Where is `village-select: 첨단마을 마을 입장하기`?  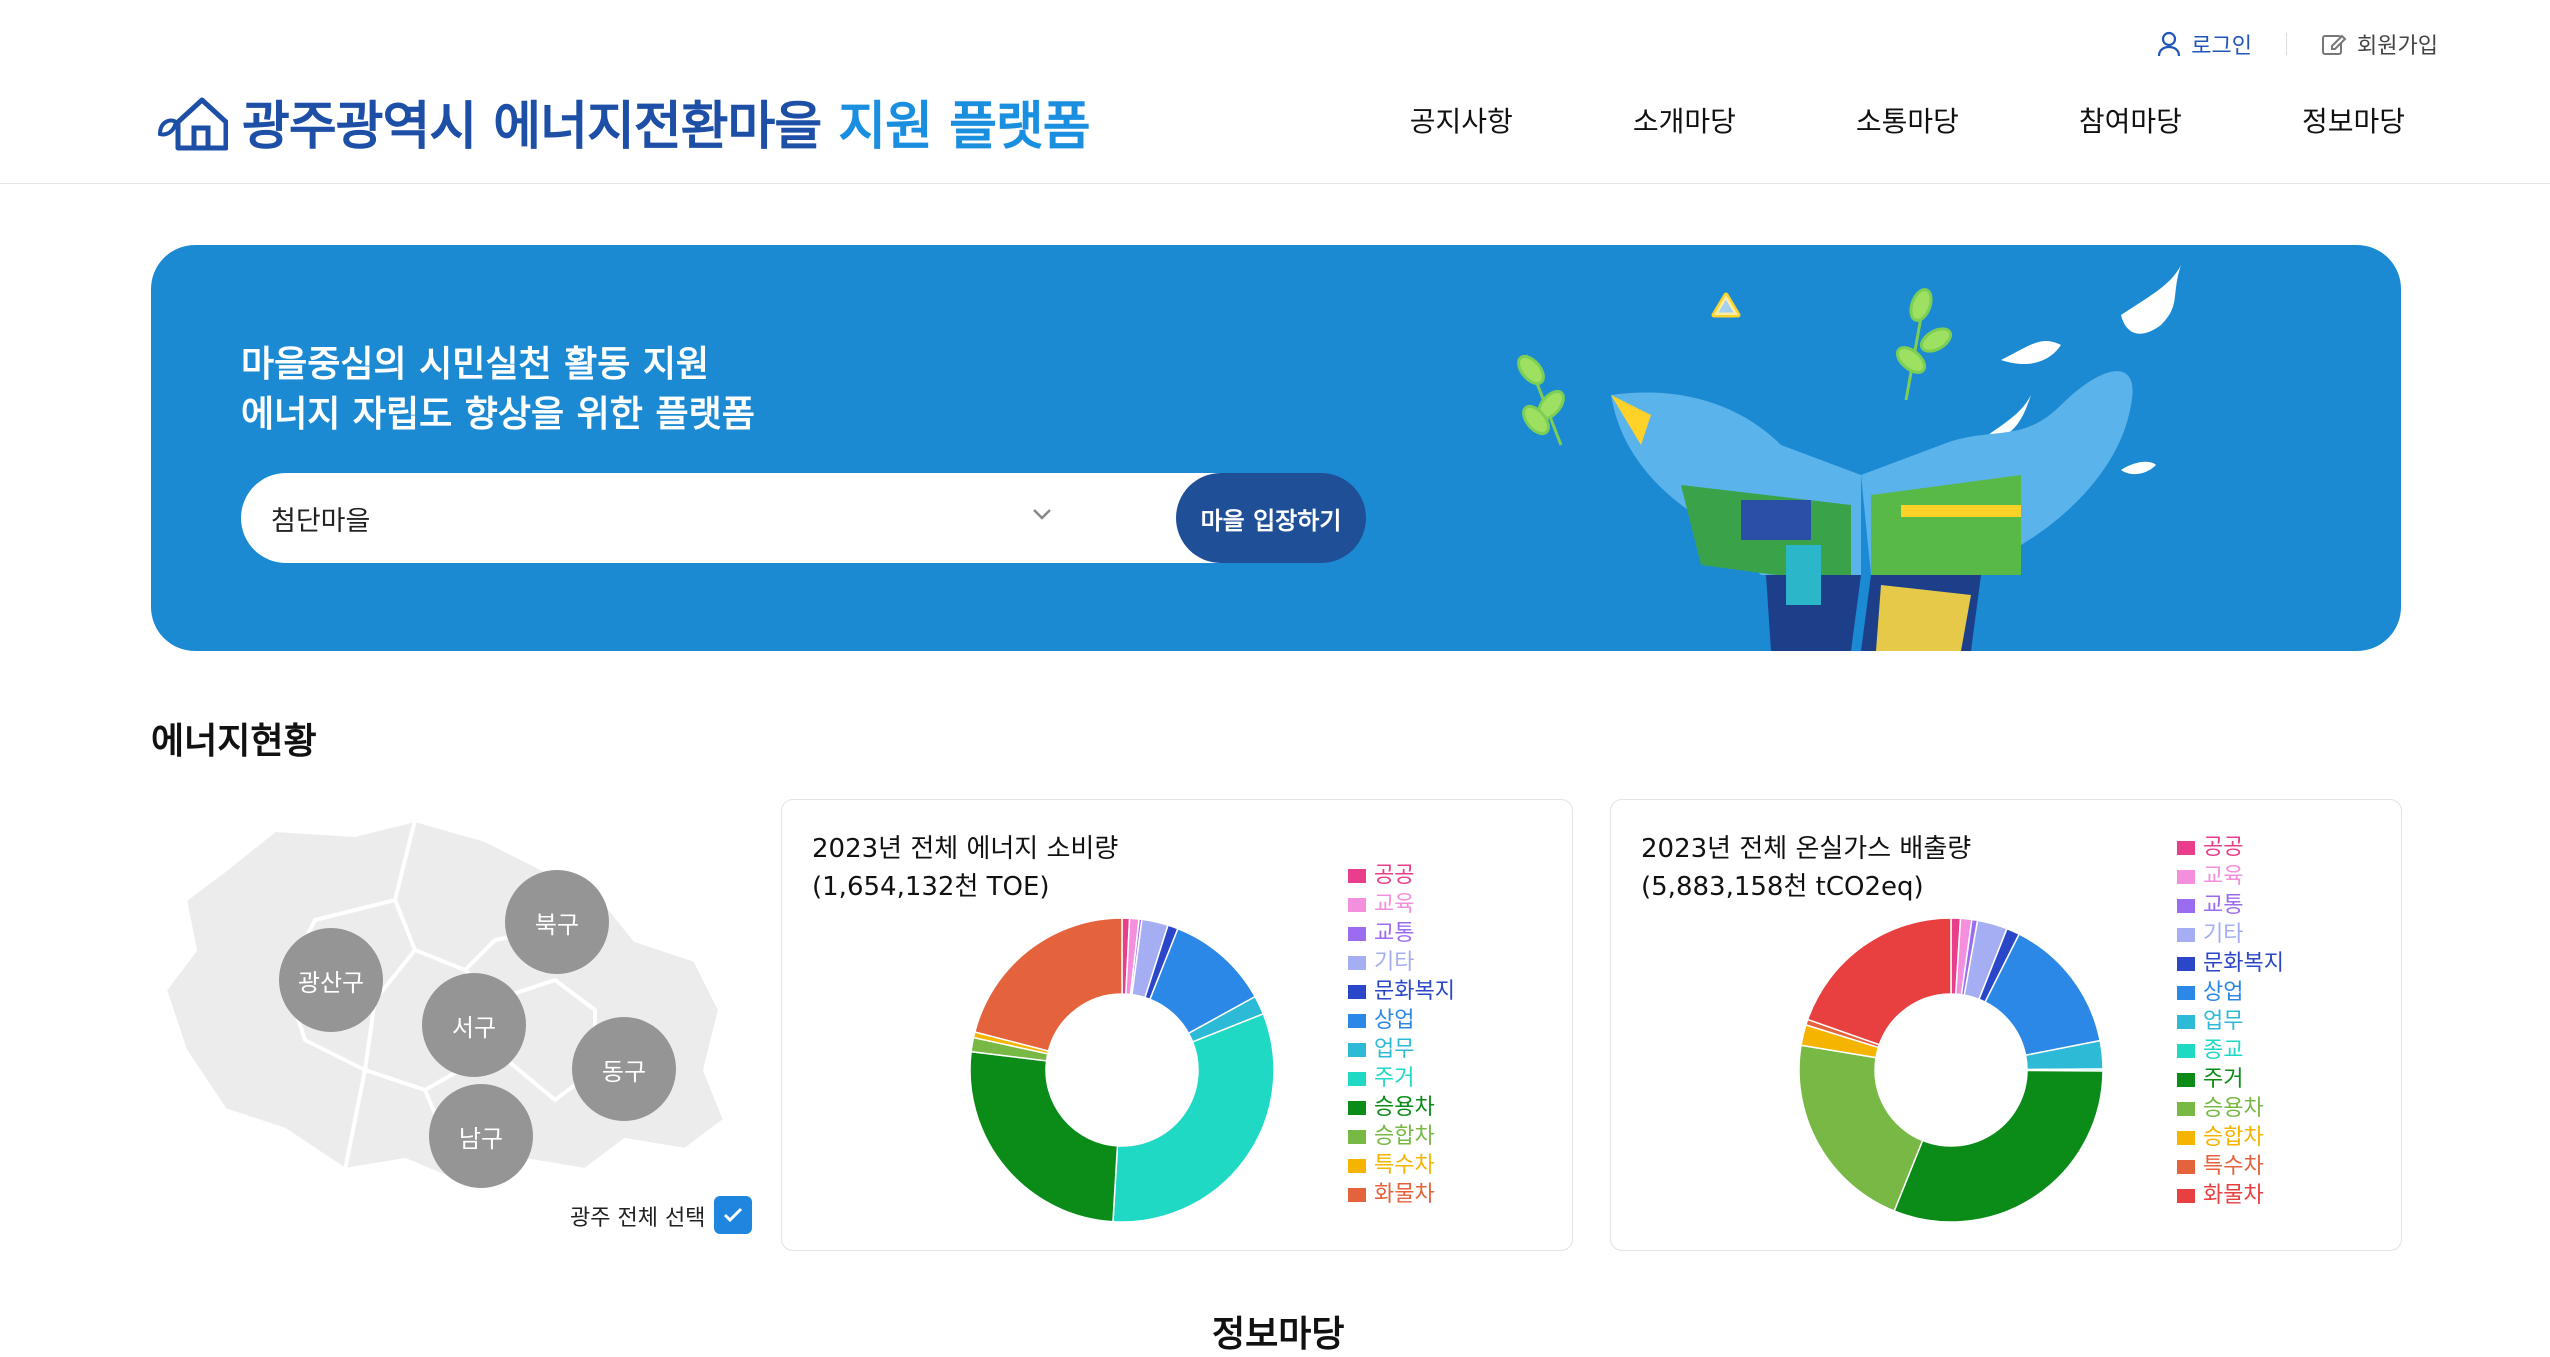 village-select: 첨단마을 마을 입장하기 is located at coordinates (803, 518).